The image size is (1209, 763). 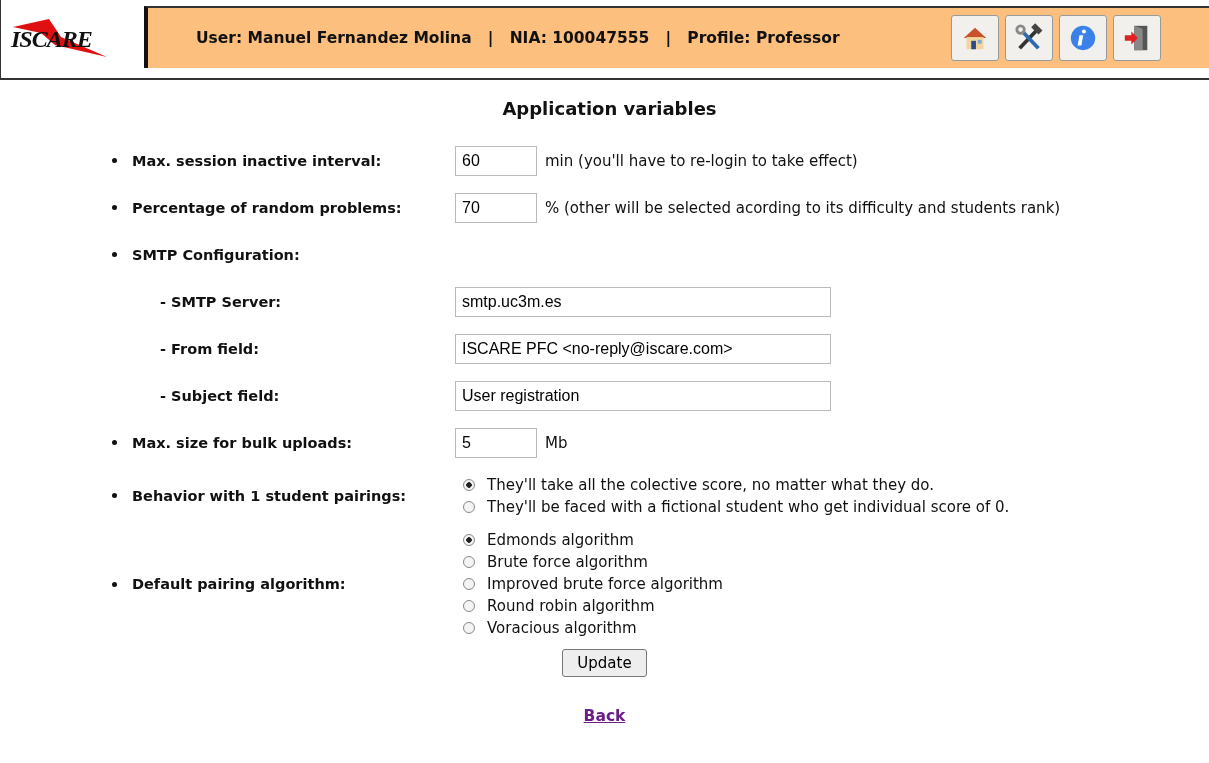 I want to click on page-title: Application variables, so click(x=609, y=108).